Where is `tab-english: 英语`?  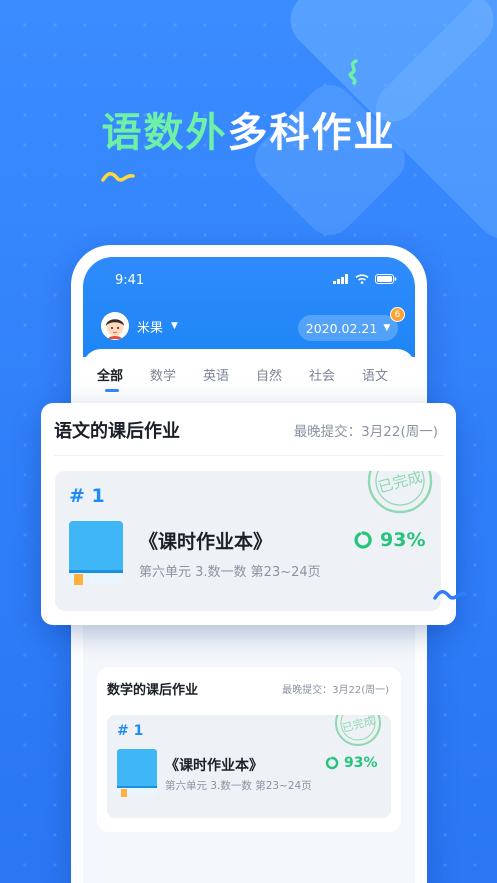 tab-english: 英语 is located at coordinates (229, 374).